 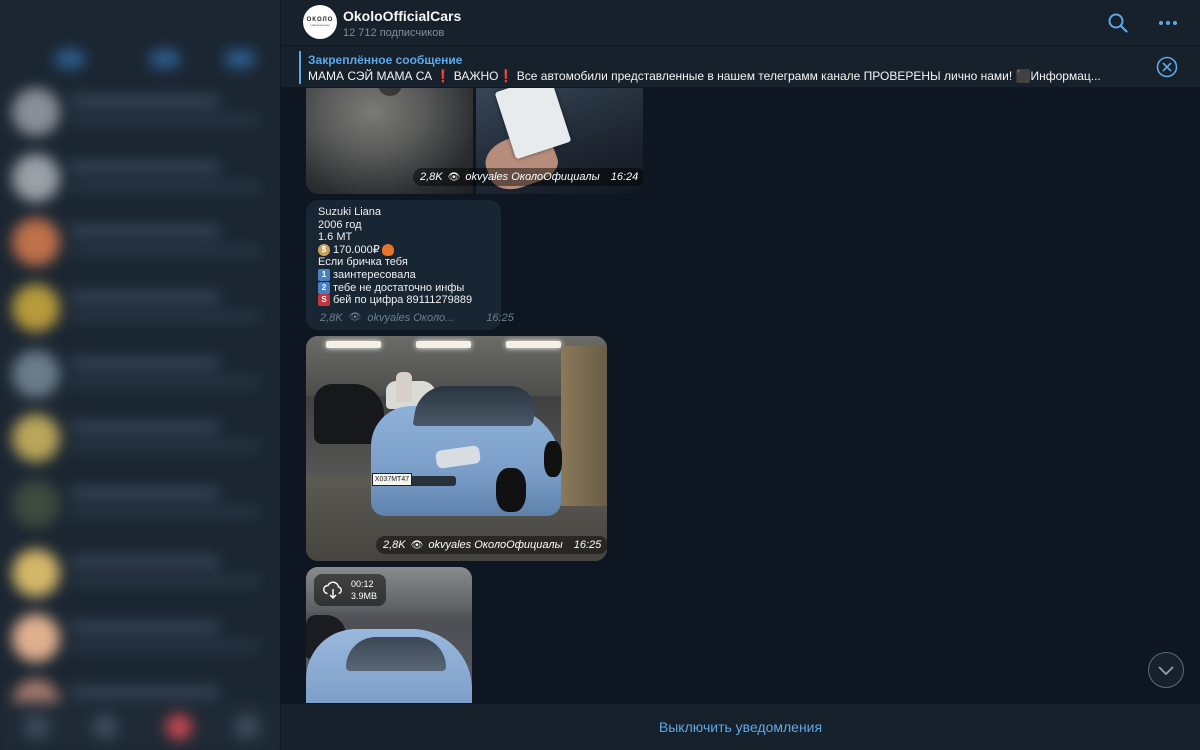 What do you see at coordinates (403, 288) in the screenshot?
I see `message-line: 2 тебе не достаточно инфы` at bounding box center [403, 288].